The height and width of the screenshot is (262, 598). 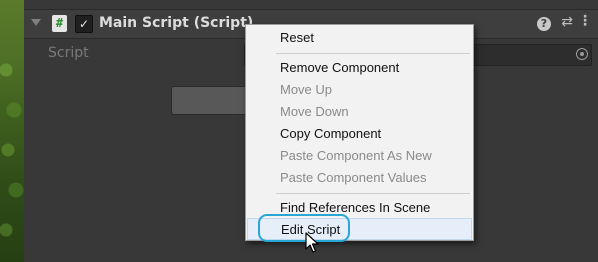 I want to click on script-property-label: Script, so click(x=68, y=53).